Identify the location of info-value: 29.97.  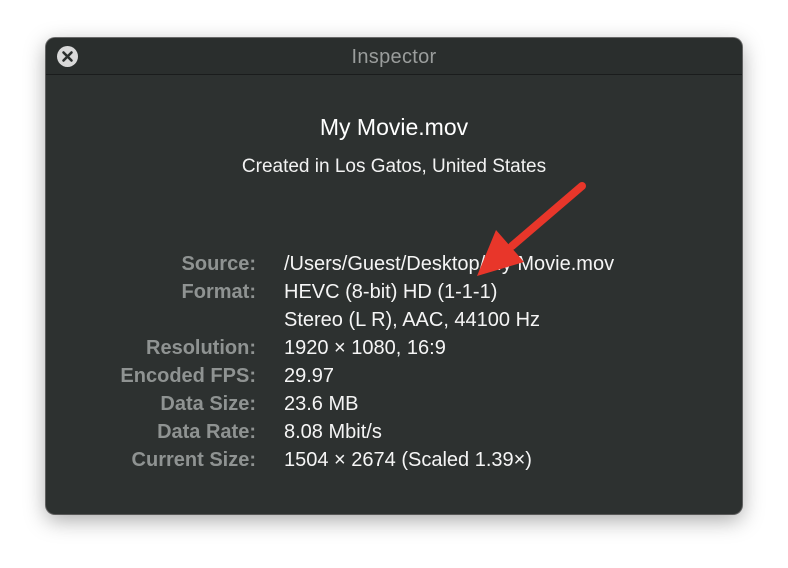
(309, 376).